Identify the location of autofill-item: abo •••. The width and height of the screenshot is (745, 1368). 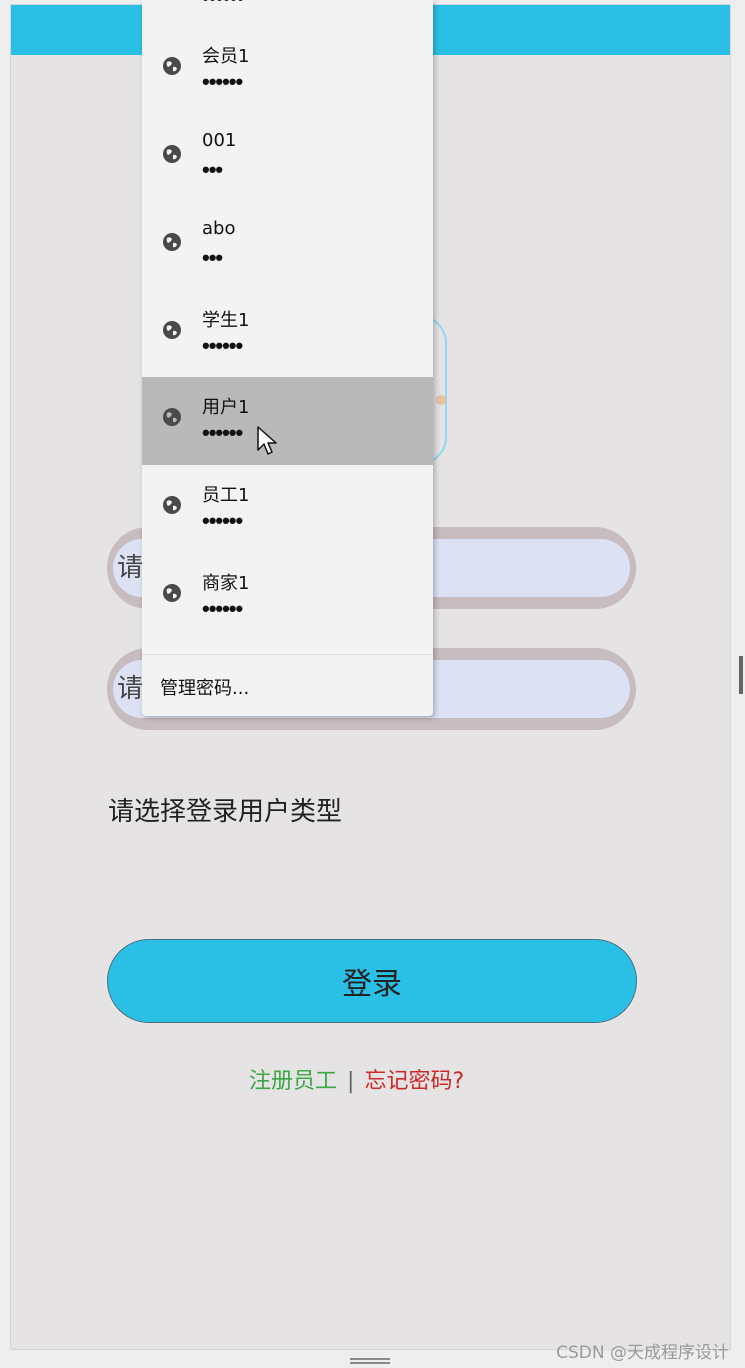
(287, 246).